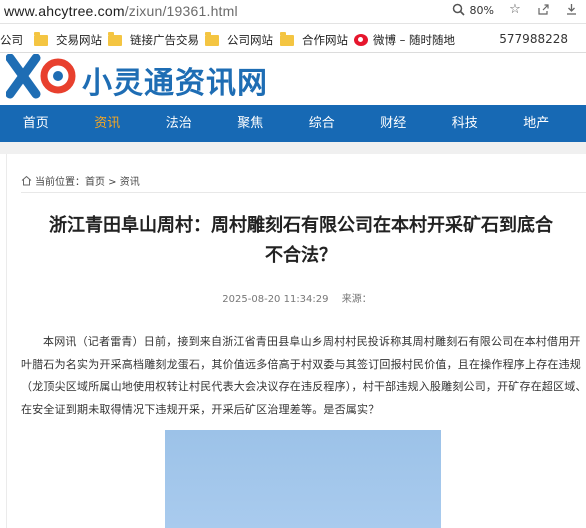 Image resolution: width=586 pixels, height=528 pixels. Describe the element at coordinates (87, 180) in the screenshot. I see `breadcrumb-text: 当前位置：首页 > 资讯` at that location.